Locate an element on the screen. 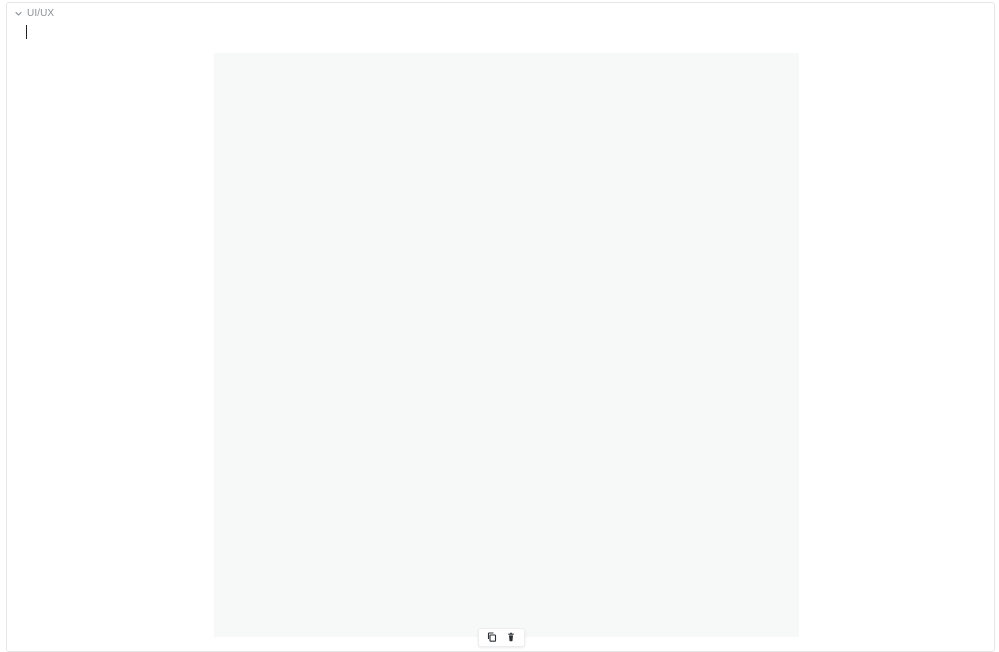 The image size is (999, 652). trash-icon is located at coordinates (511, 638).